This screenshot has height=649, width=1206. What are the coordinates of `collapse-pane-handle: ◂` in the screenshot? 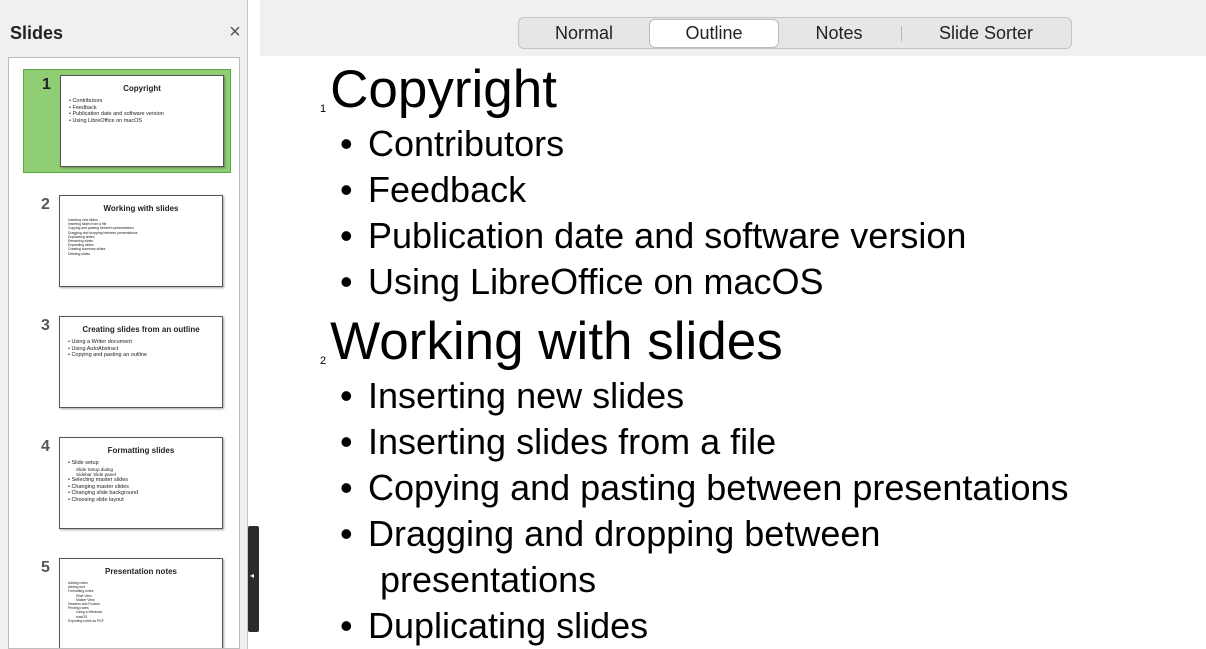 It's located at (253, 579).